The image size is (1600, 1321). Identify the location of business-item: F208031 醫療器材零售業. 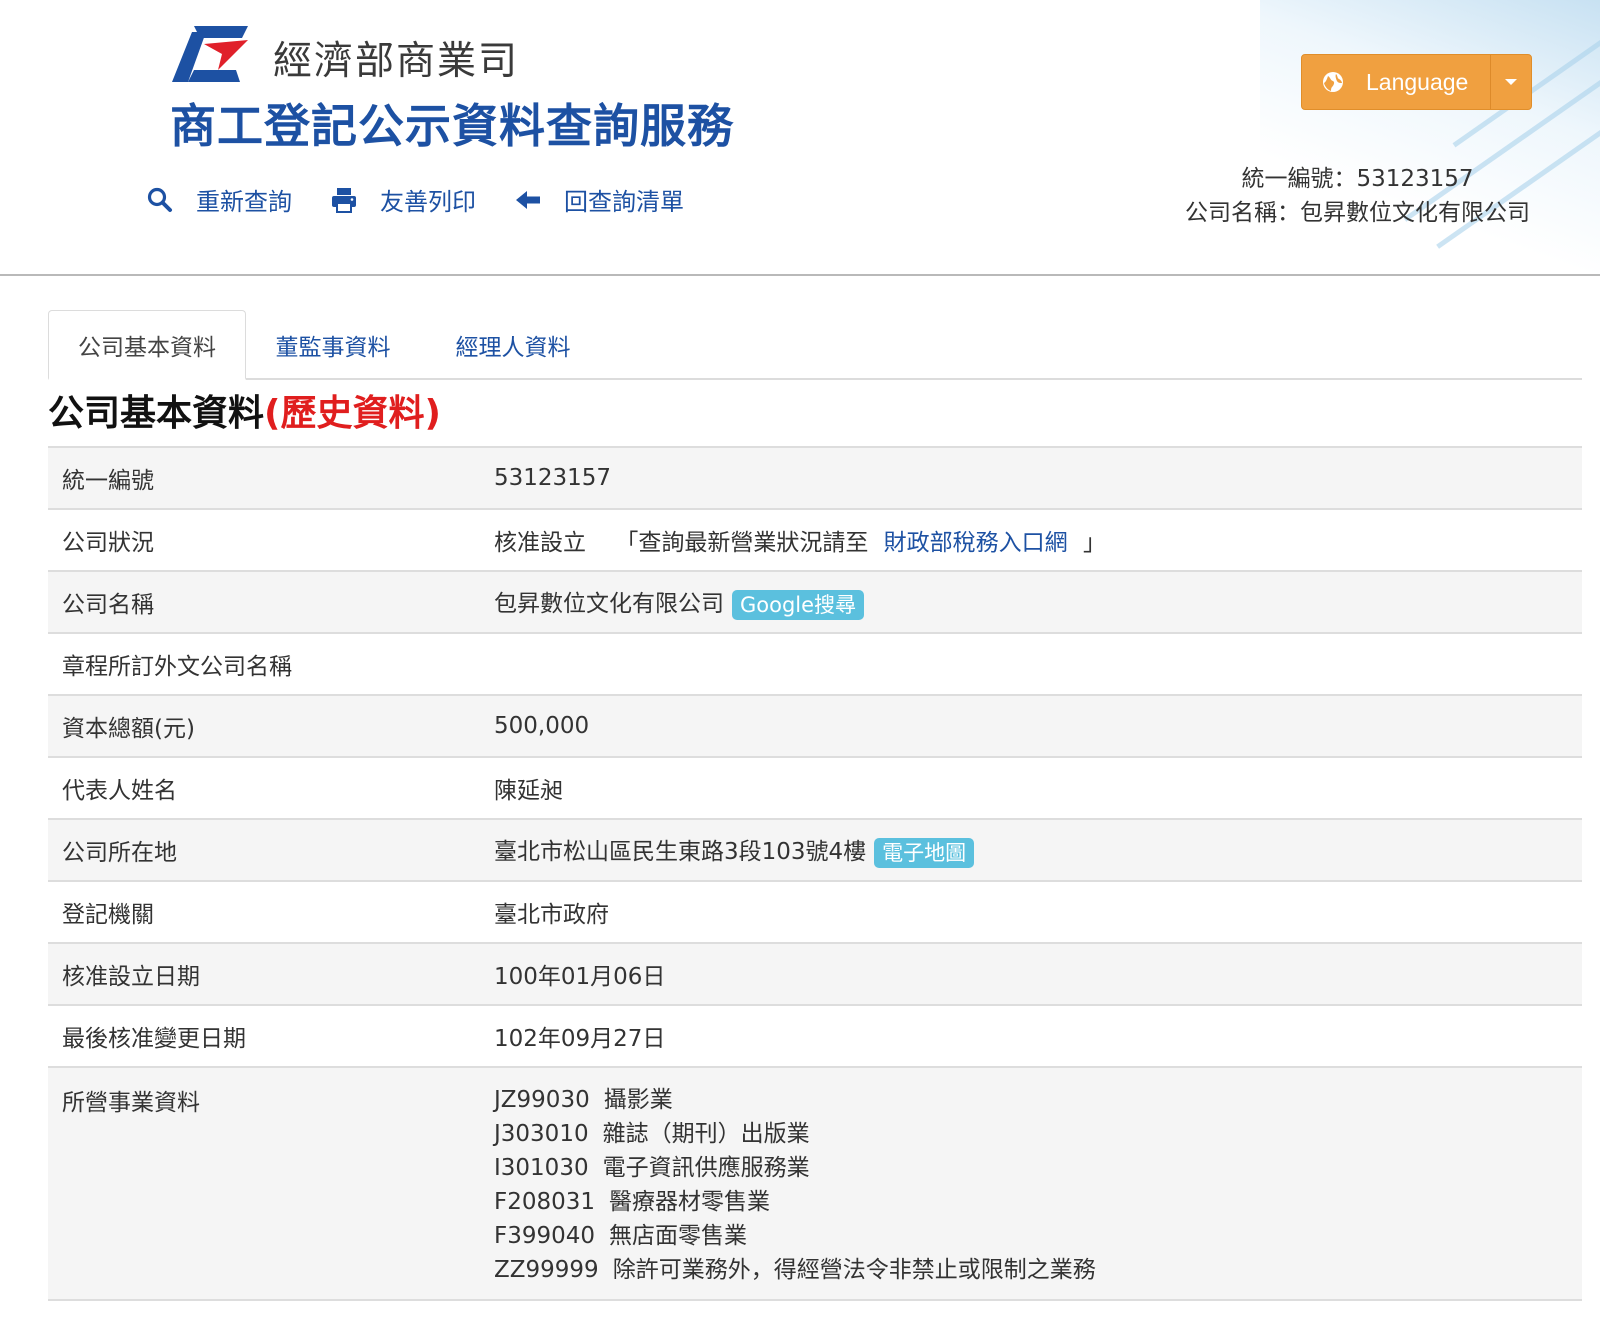
(1038, 1202).